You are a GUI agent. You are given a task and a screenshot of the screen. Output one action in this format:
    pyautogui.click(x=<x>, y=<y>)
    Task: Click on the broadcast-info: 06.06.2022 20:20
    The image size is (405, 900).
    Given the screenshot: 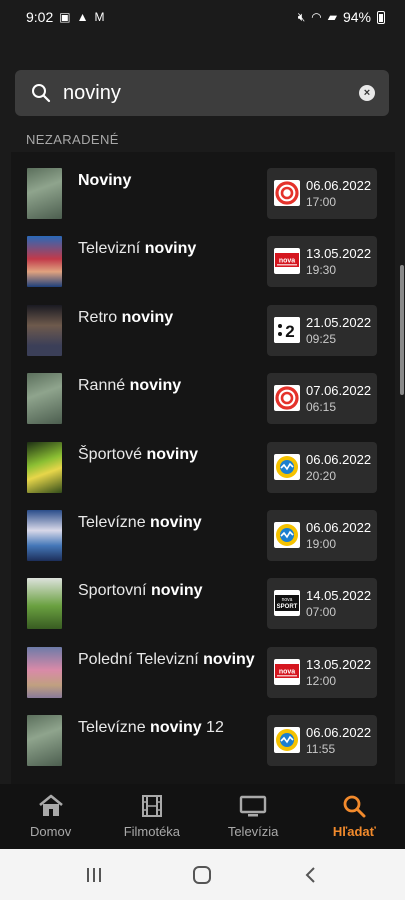 What is the action you would take?
    pyautogui.click(x=322, y=467)
    